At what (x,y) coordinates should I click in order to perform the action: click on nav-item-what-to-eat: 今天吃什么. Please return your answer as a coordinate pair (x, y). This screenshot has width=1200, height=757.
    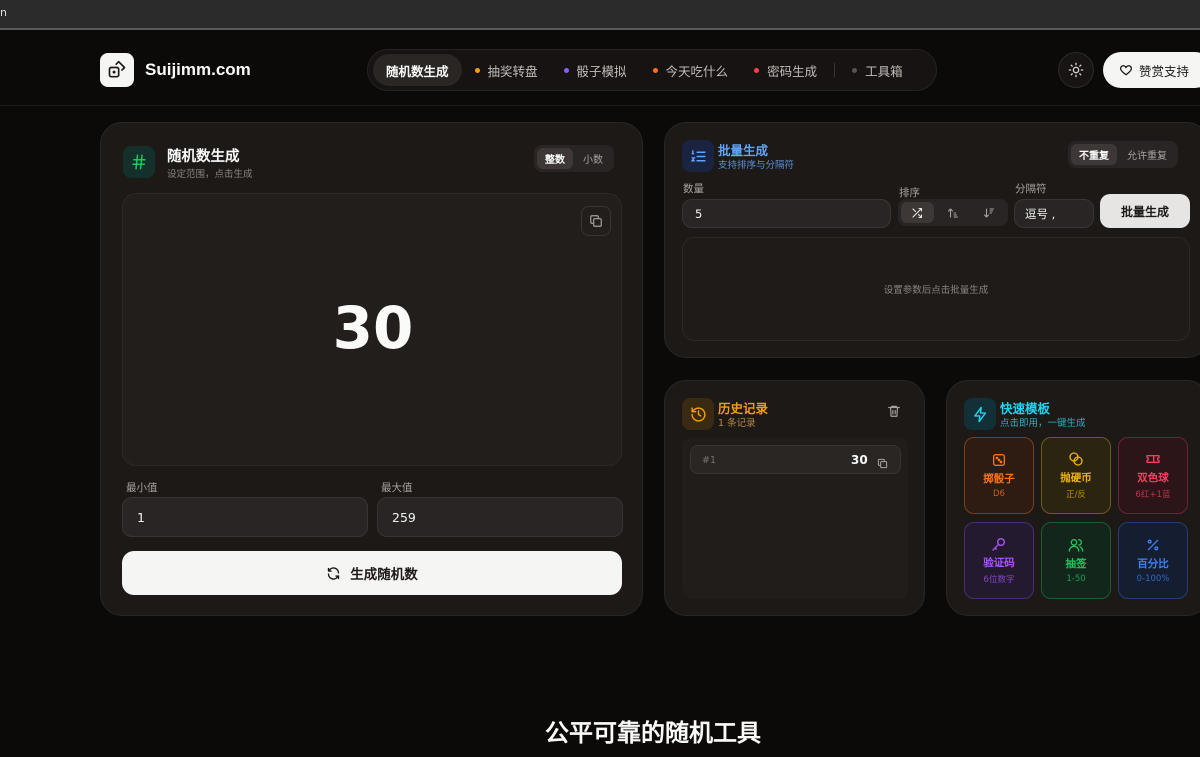
    Looking at the image, I should click on (691, 70).